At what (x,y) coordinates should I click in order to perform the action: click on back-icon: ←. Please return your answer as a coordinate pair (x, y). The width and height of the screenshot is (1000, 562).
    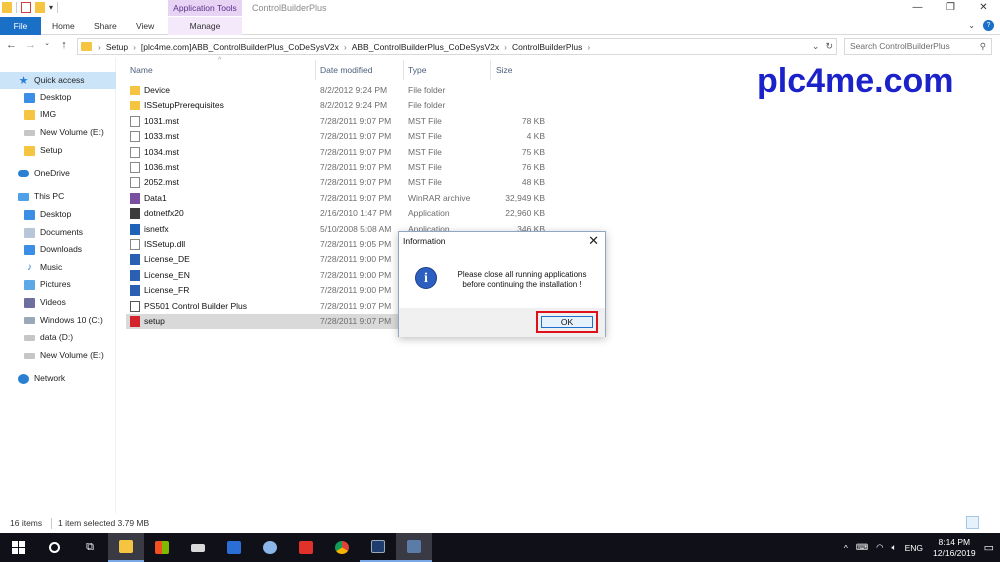
    Looking at the image, I should click on (11, 45).